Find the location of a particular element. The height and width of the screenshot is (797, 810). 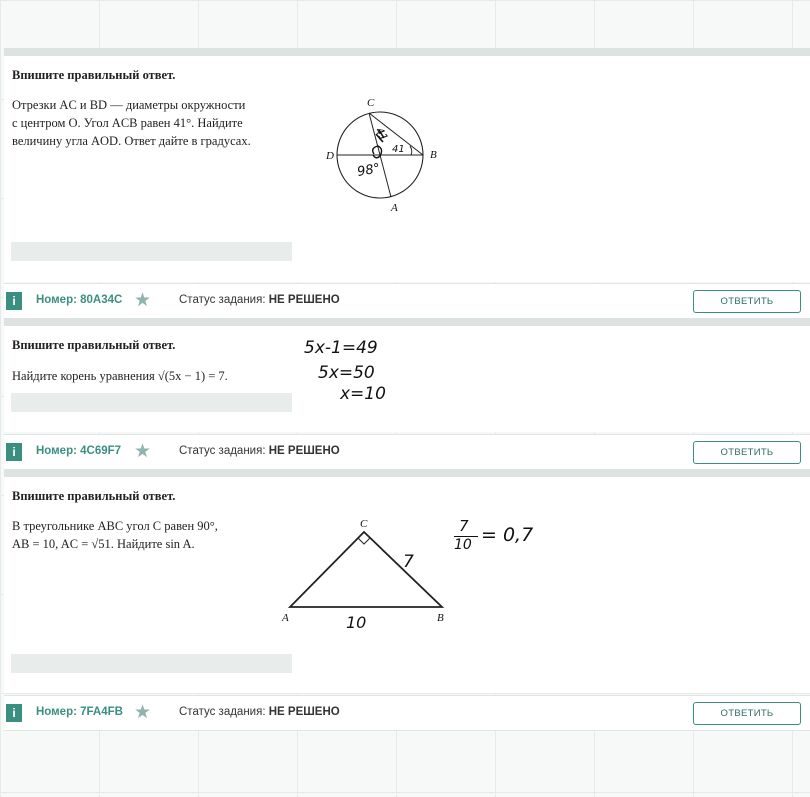

label-d: D is located at coordinates (329, 156).